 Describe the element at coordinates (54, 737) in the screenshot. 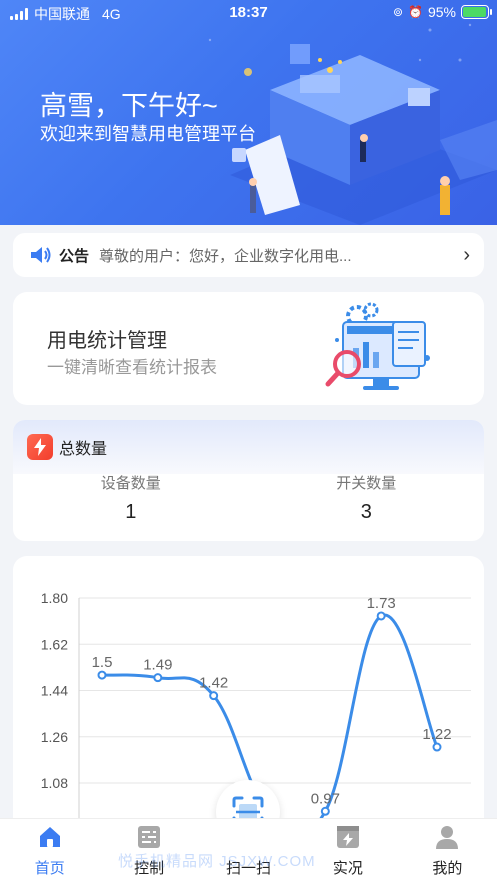

I see `y-tick-label: 1.26` at that location.